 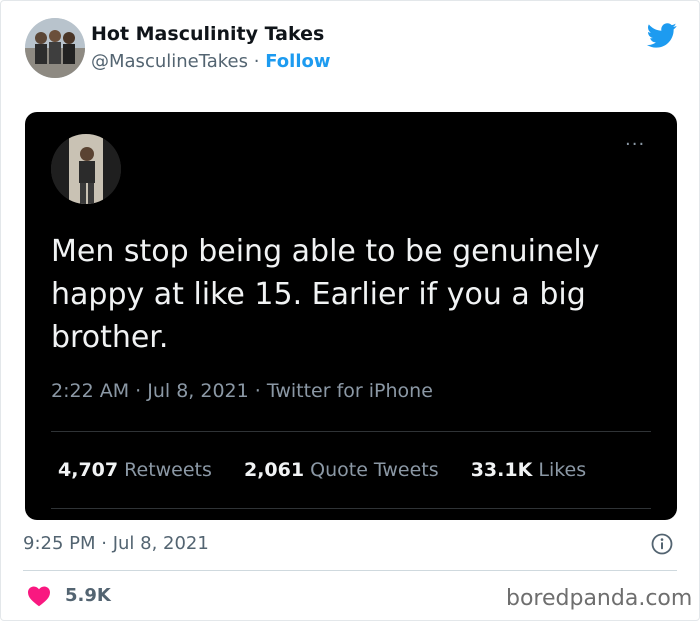 I want to click on twitter-bird-icon, so click(x=662, y=34).